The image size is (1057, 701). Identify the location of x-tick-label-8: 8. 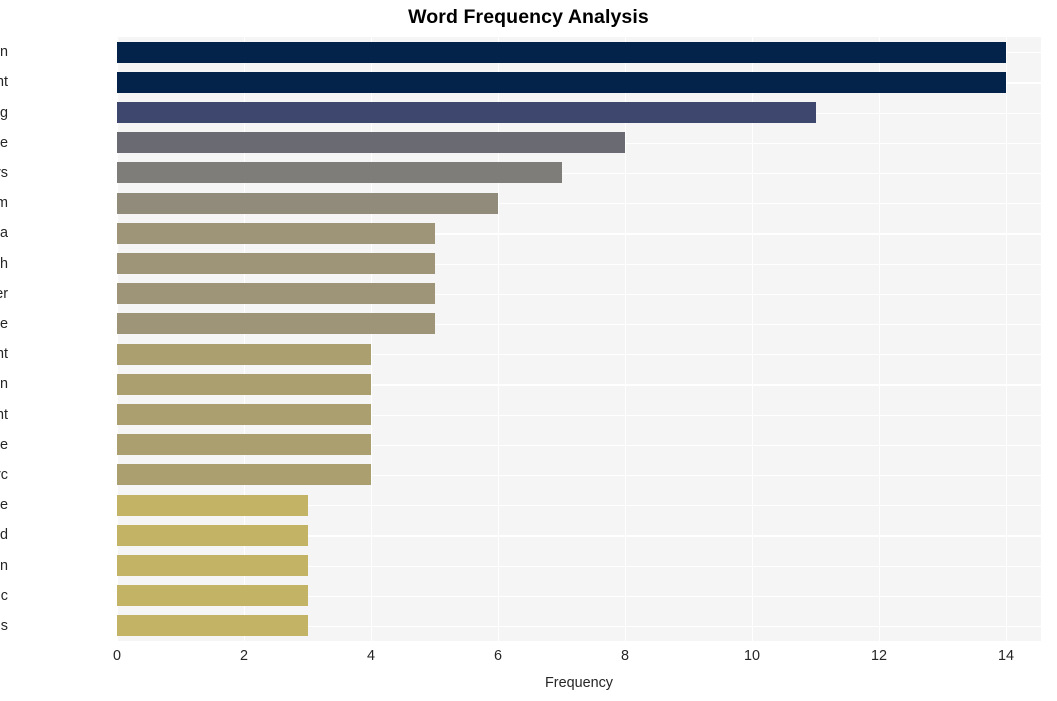
(625, 656).